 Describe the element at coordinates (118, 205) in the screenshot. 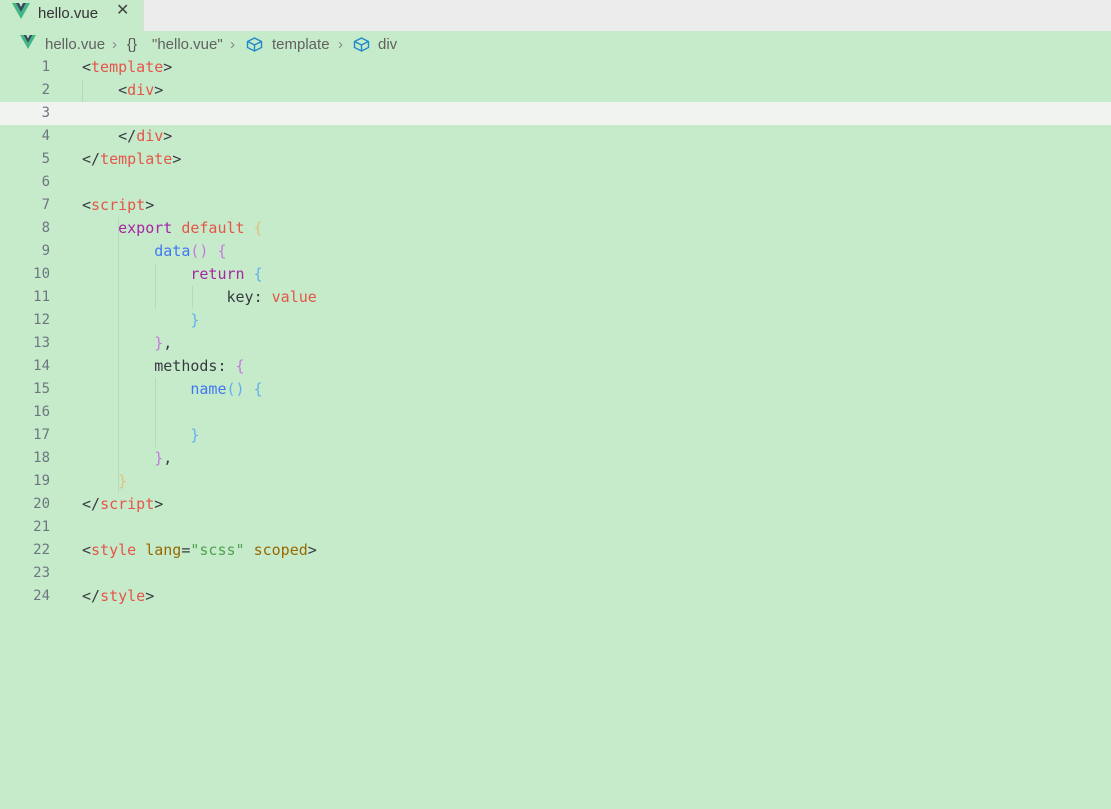

I see `code-text: <script>` at that location.